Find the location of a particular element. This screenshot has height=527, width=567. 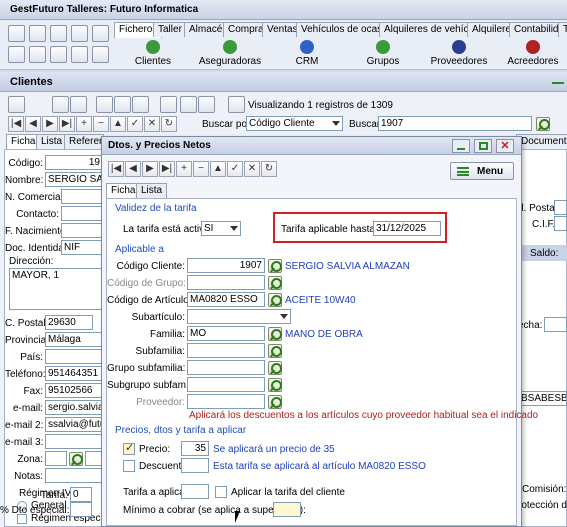

zona-search-icon is located at coordinates (76, 459).